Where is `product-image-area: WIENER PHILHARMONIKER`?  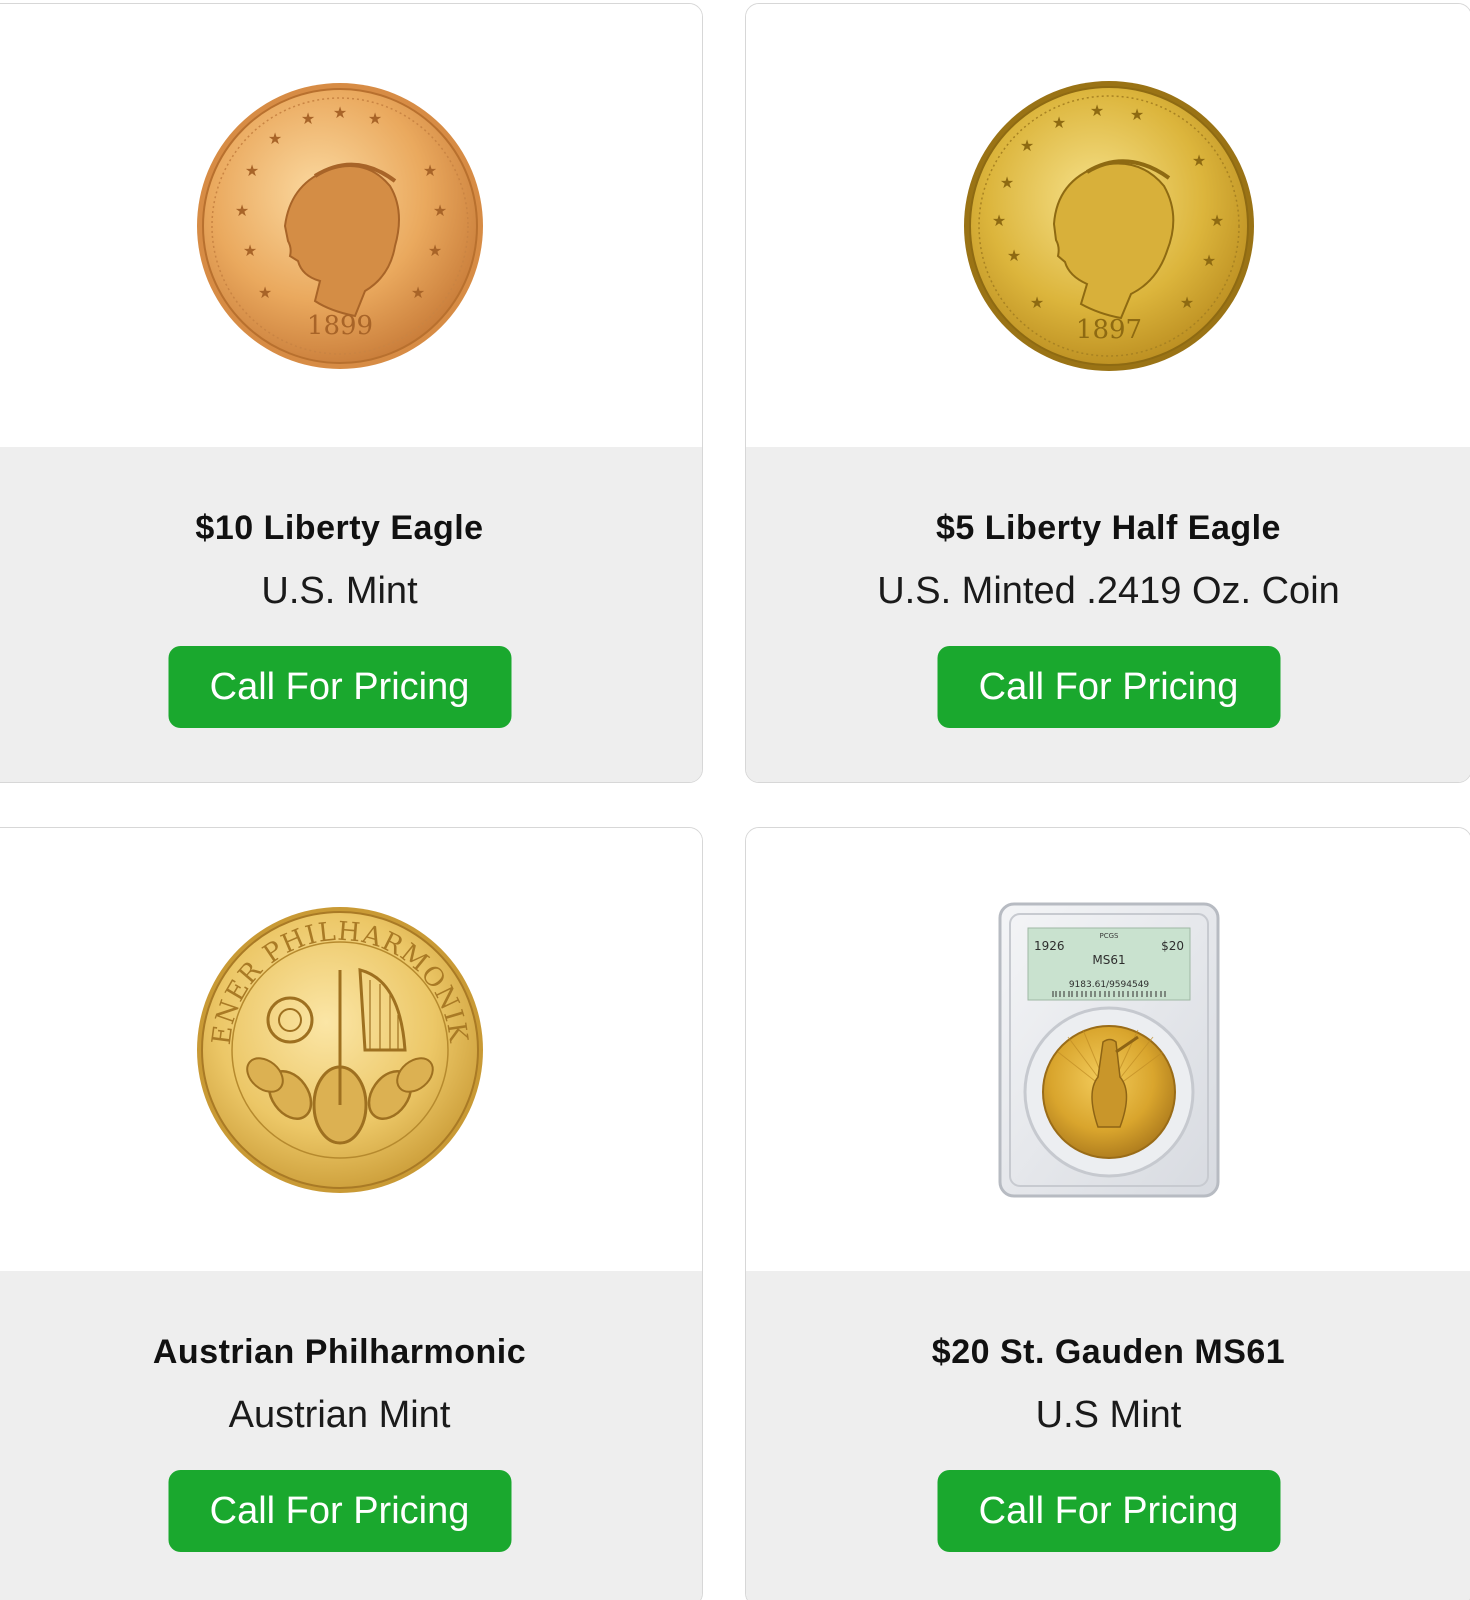 product-image-area: WIENER PHILHARMONIKER is located at coordinates (351, 1049).